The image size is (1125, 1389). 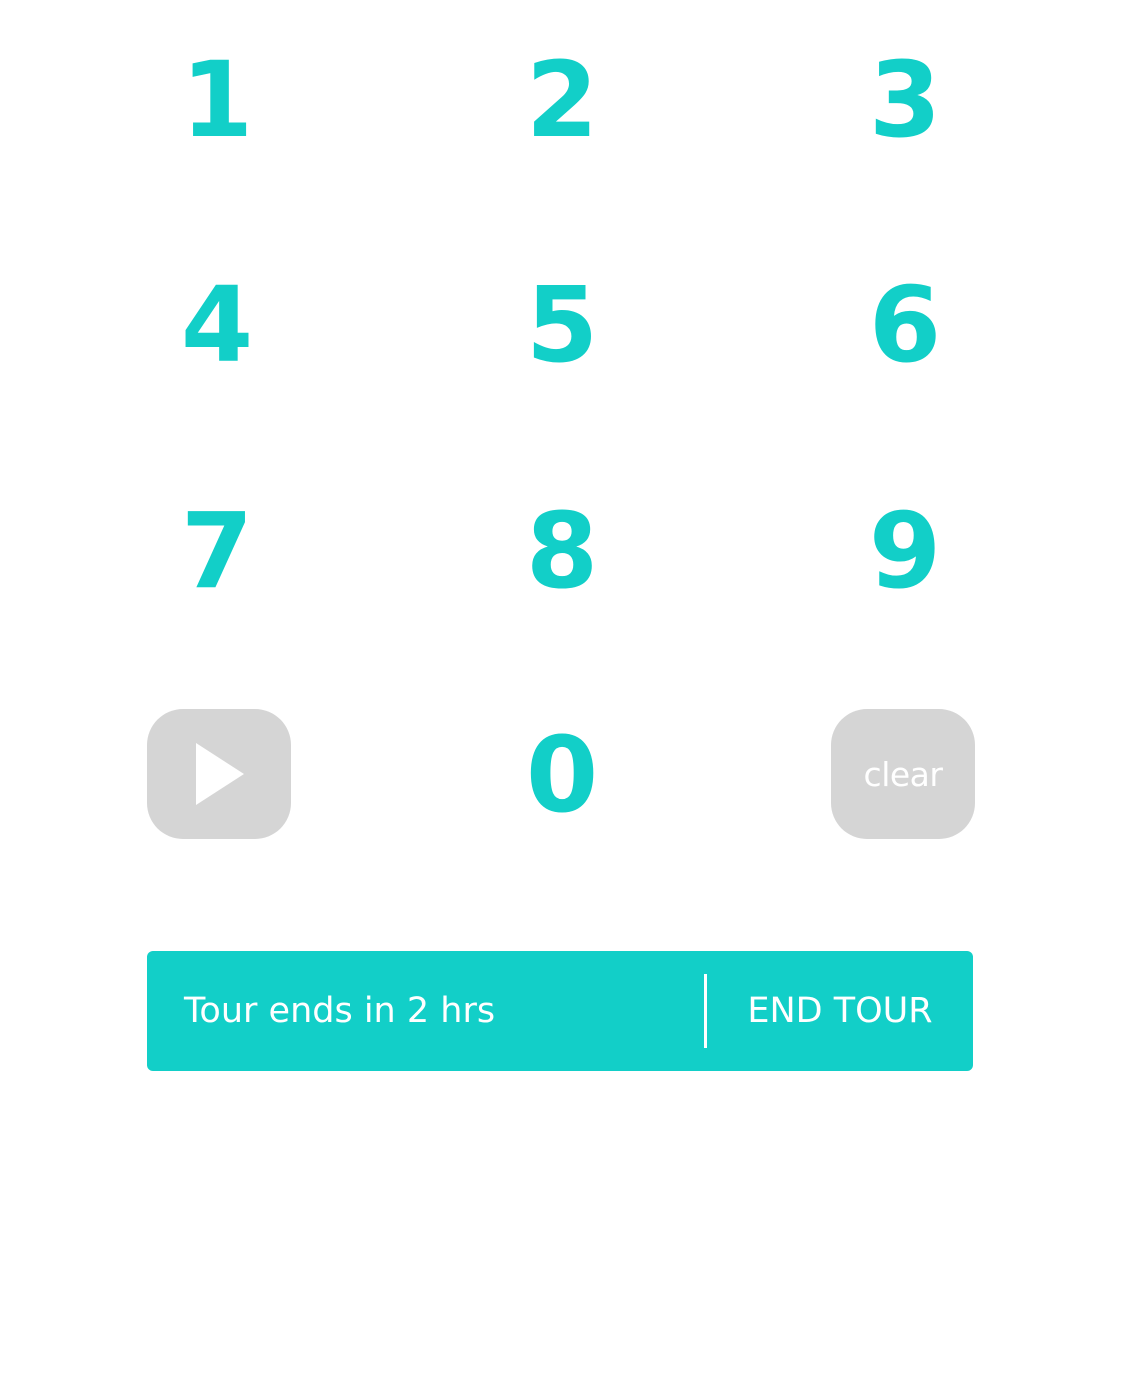 What do you see at coordinates (840, 1011) in the screenshot?
I see `end-tour-button: END TOUR` at bounding box center [840, 1011].